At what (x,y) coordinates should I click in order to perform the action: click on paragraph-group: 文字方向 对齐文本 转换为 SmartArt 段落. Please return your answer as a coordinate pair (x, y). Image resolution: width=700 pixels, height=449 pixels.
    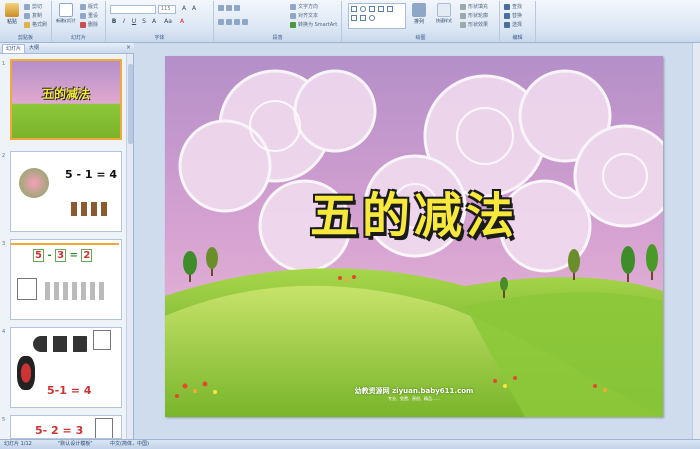
    Looking at the image, I should click on (278, 21).